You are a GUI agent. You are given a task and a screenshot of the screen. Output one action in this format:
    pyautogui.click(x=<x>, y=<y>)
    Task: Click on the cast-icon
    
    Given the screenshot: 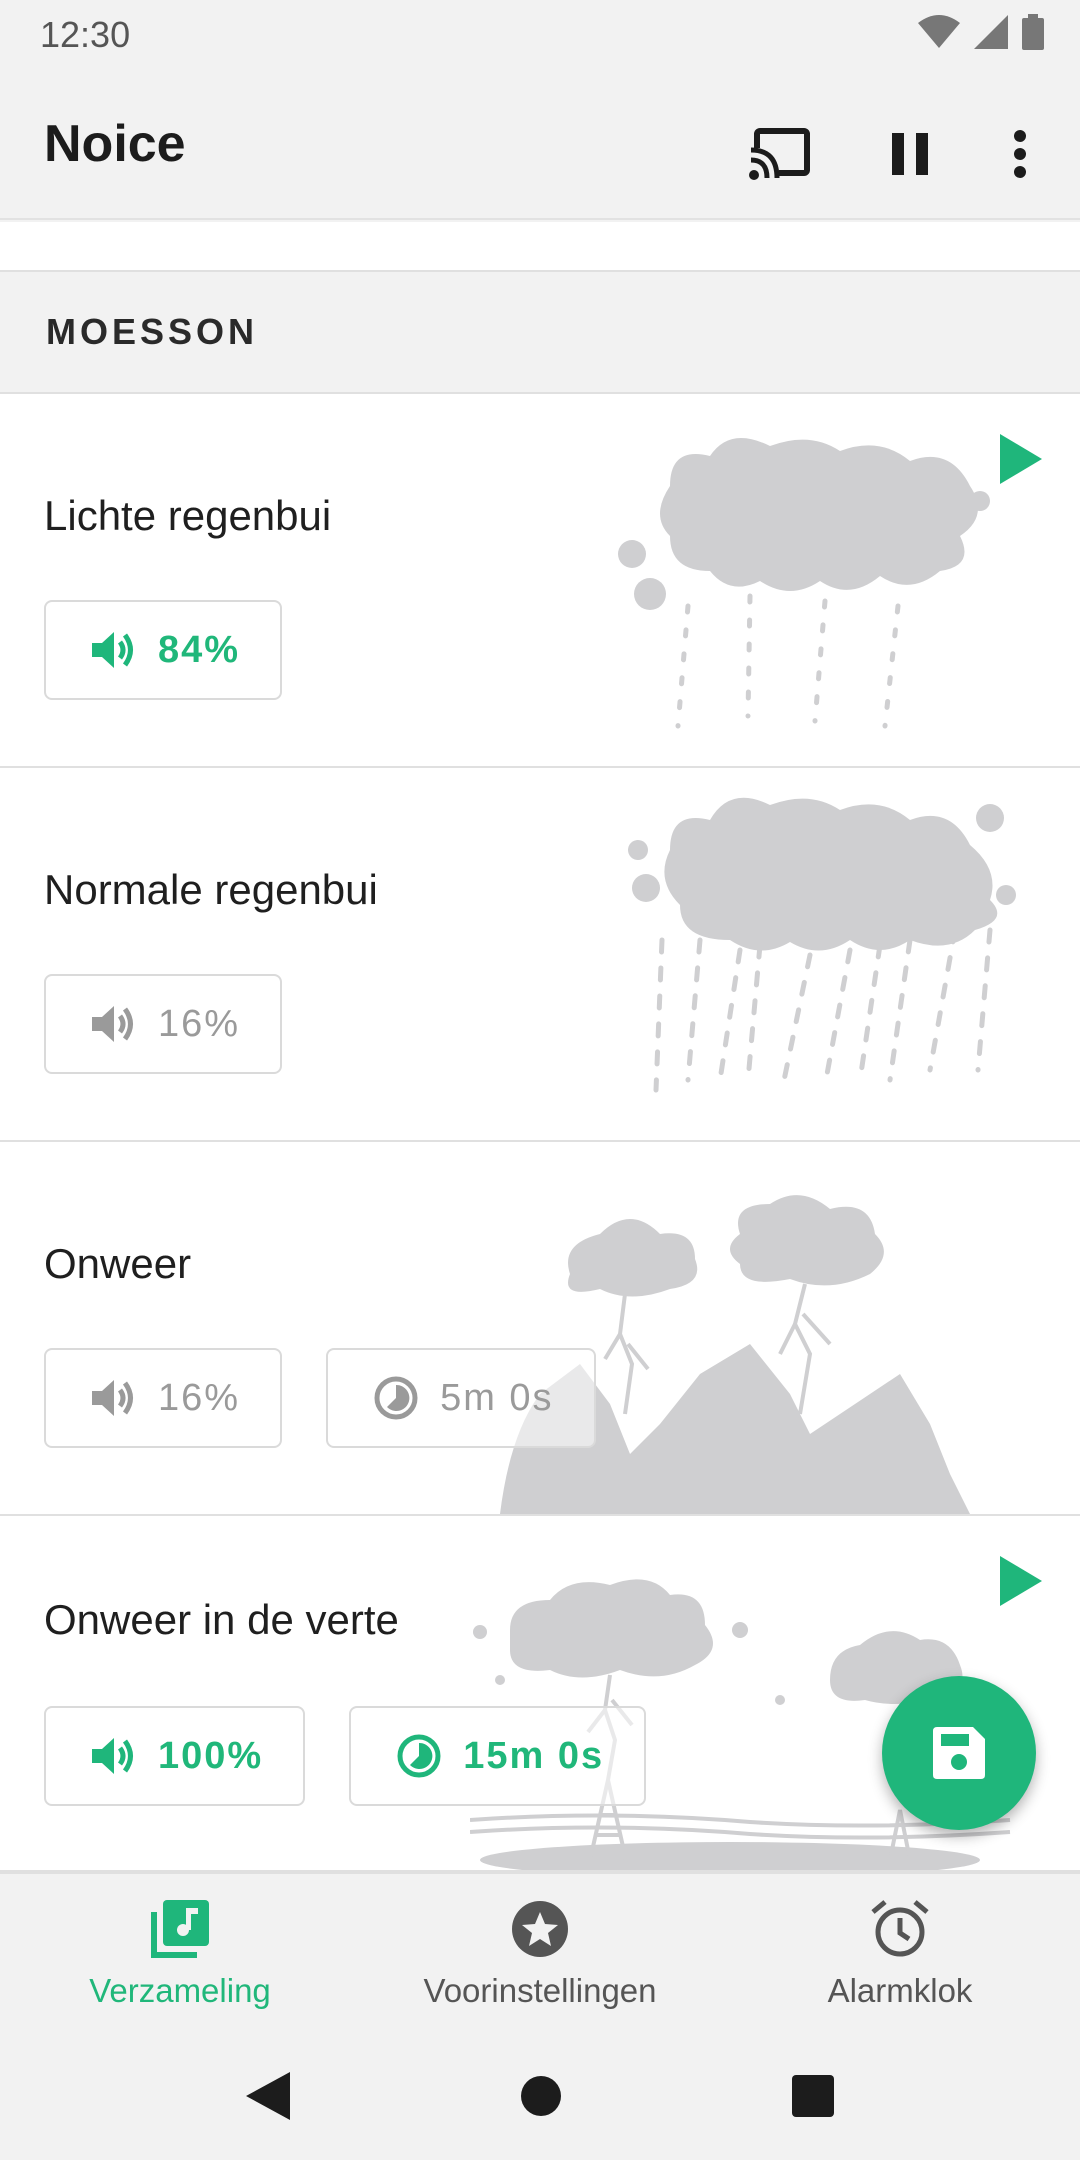 What is the action you would take?
    pyautogui.click(x=779, y=154)
    